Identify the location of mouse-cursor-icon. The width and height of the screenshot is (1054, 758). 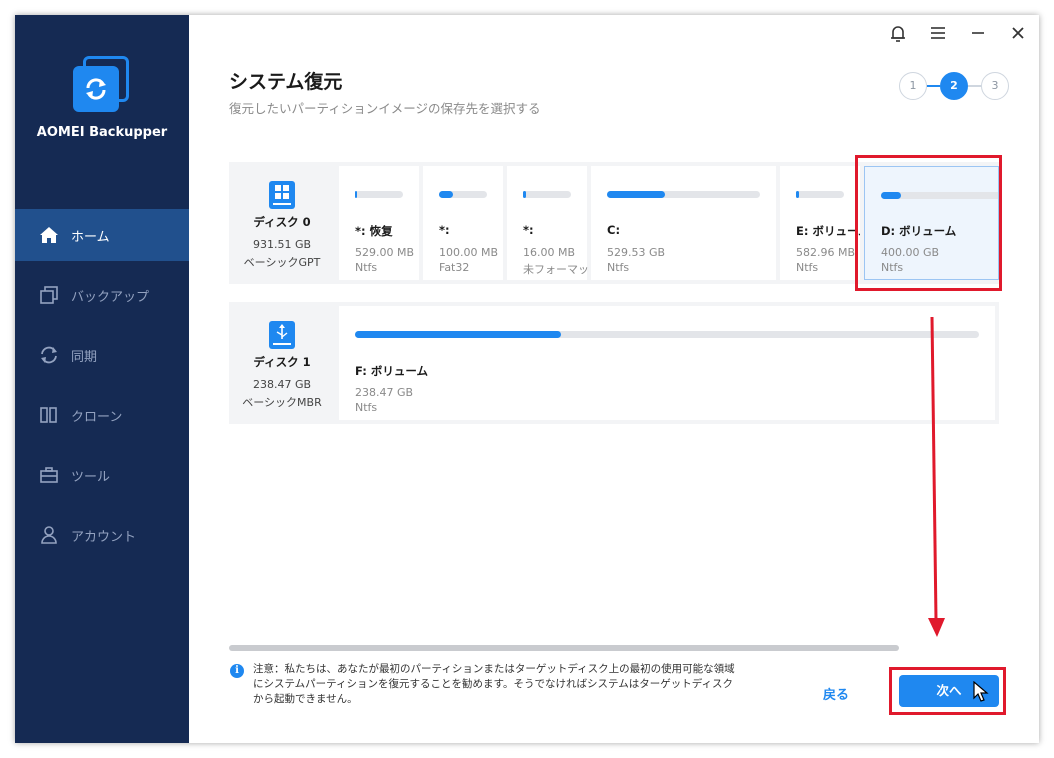
(981, 691).